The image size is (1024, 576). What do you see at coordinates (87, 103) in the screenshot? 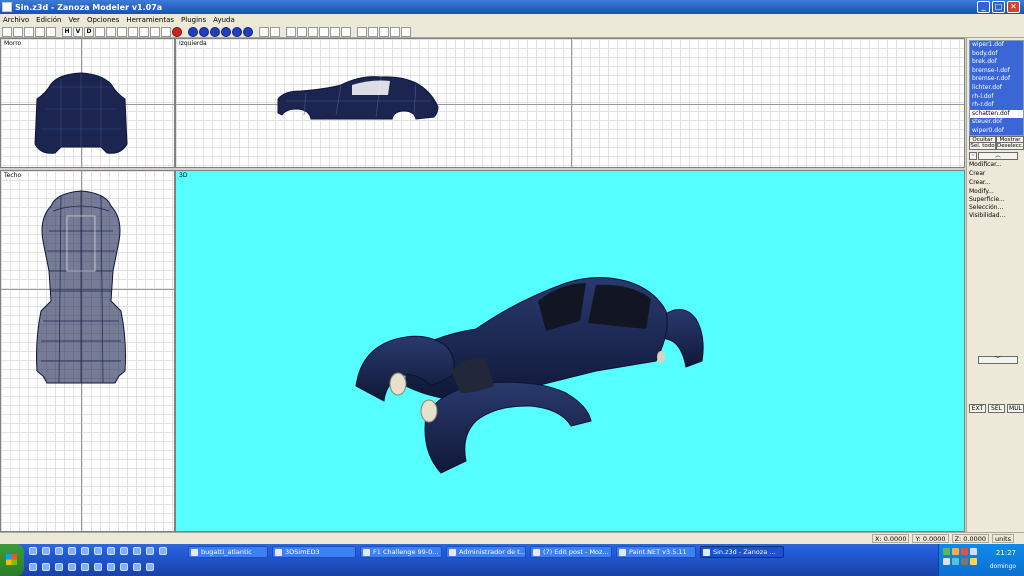
I see `viewport-front: Morro` at bounding box center [87, 103].